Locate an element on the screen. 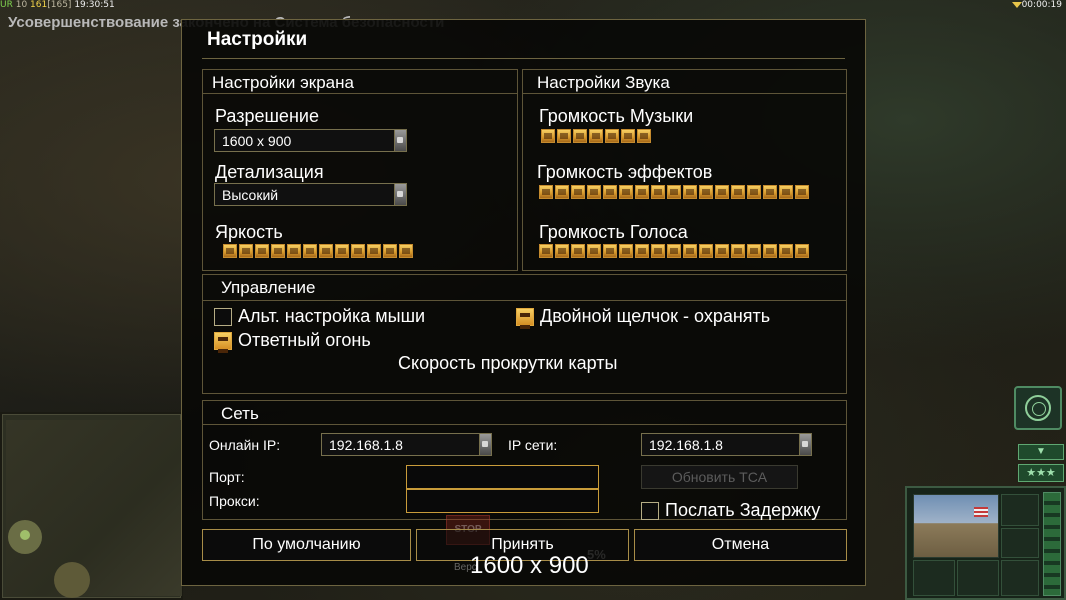  detail-dropdown: Высокий is located at coordinates (310, 194).